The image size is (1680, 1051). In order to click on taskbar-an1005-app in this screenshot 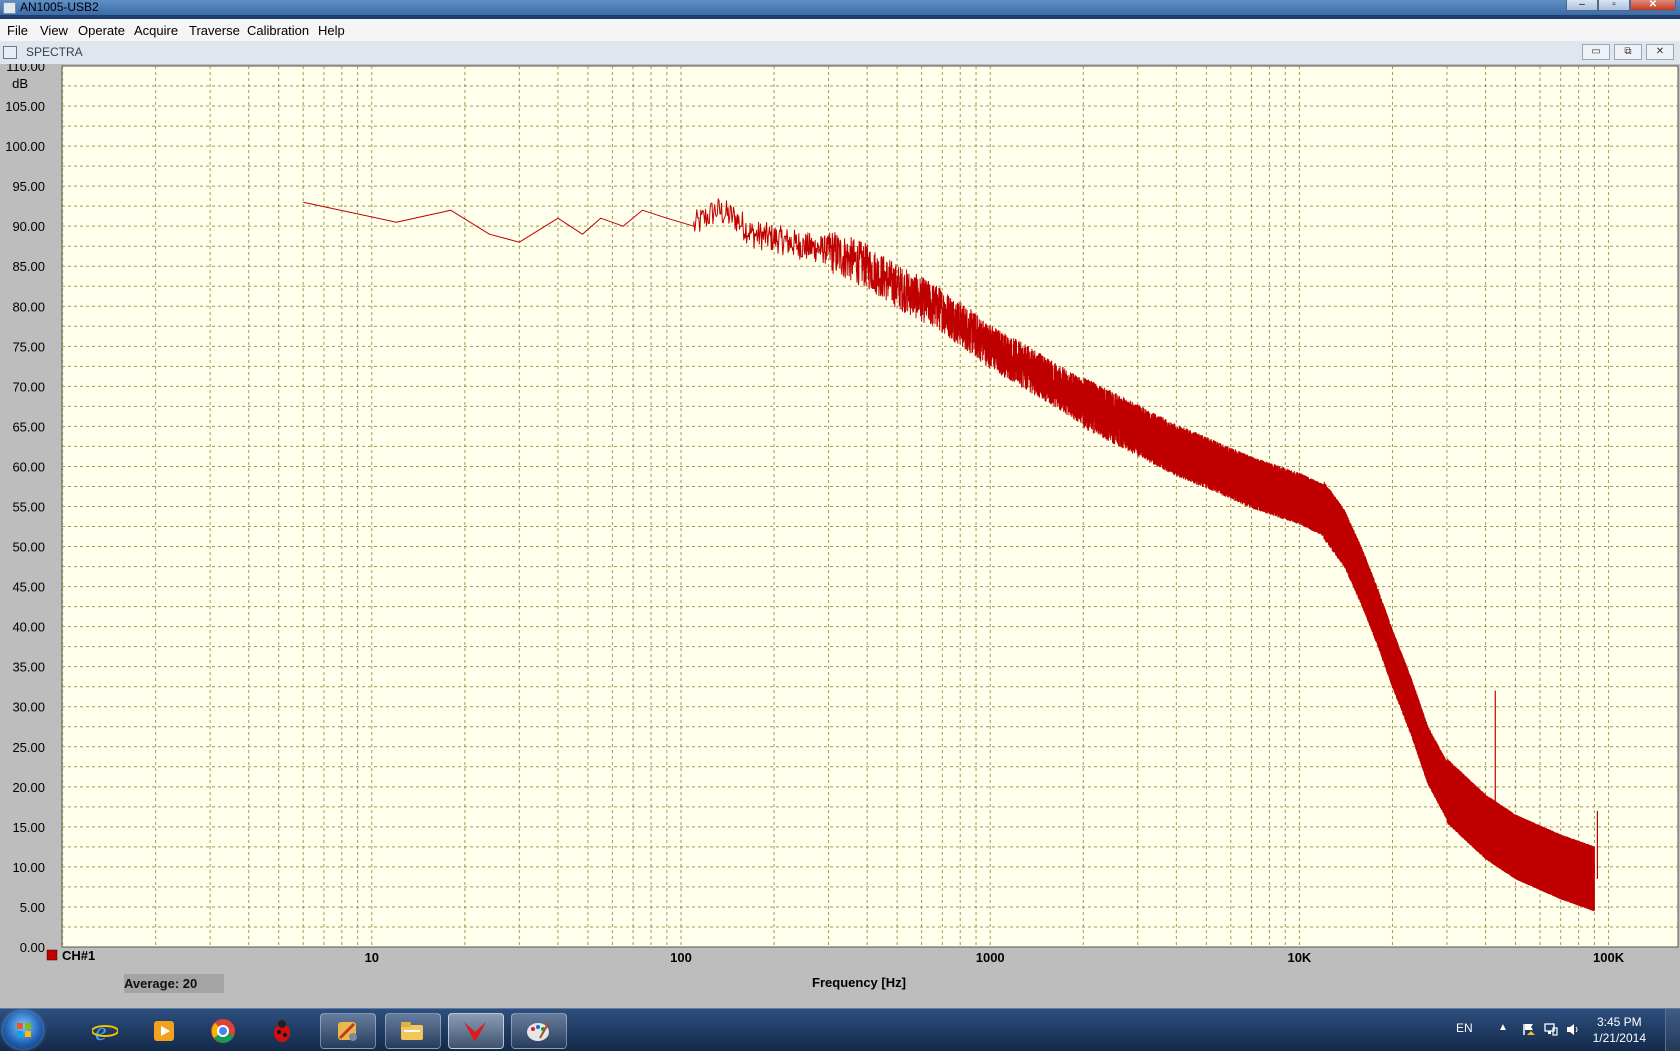, I will do `click(476, 1031)`.